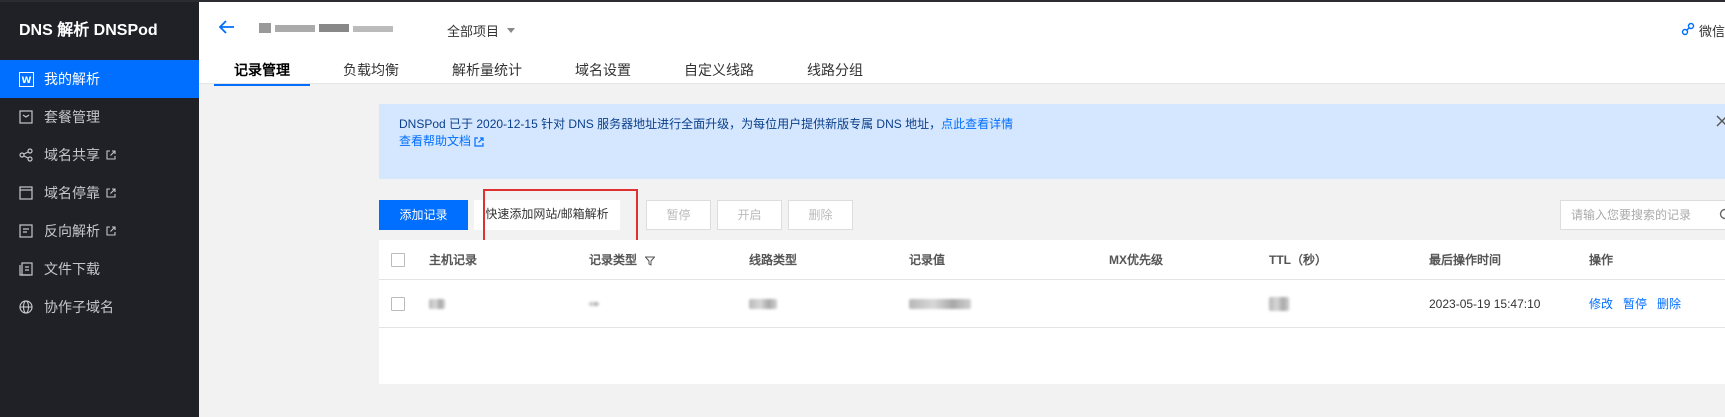 The width and height of the screenshot is (1725, 417). Describe the element at coordinates (1711, 31) in the screenshot. I see `wechat-label: 微信` at that location.